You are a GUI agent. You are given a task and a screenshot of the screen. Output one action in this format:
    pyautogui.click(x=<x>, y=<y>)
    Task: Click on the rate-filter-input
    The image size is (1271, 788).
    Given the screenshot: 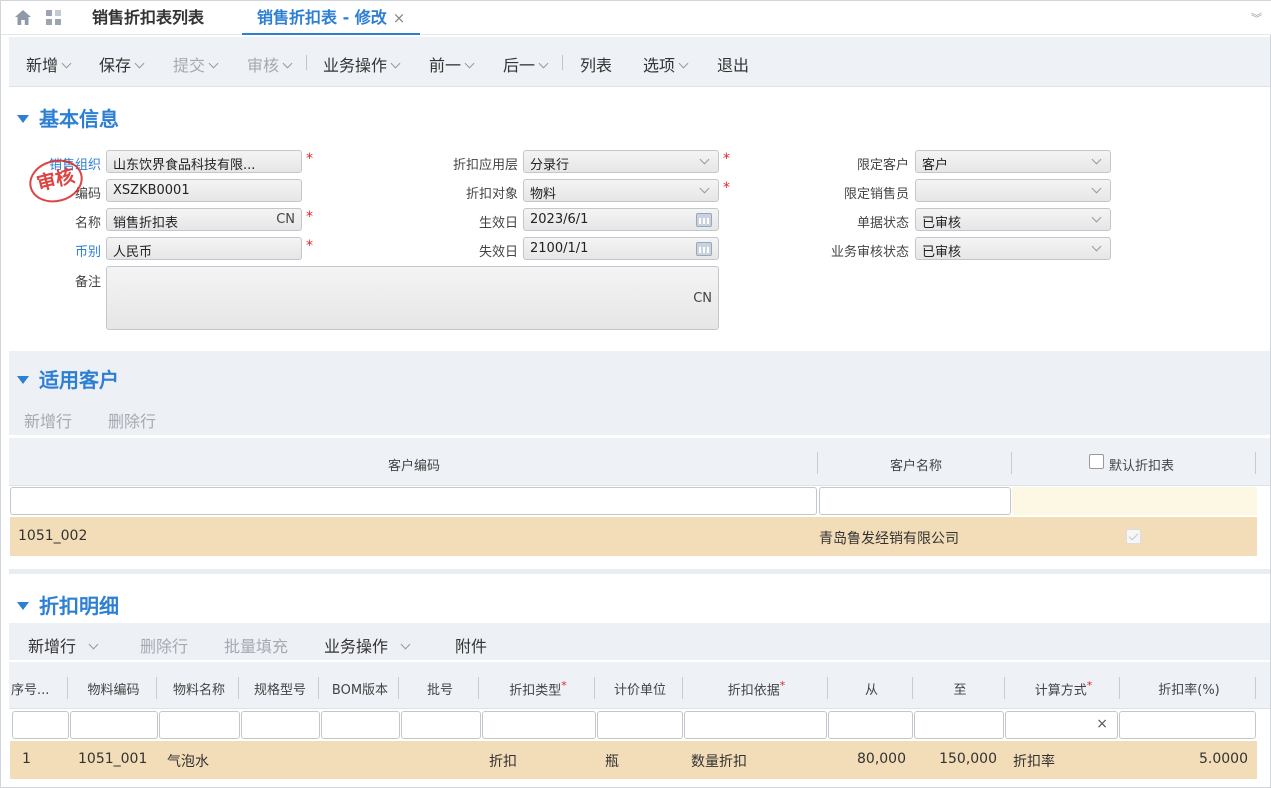 What is the action you would take?
    pyautogui.click(x=1187, y=725)
    